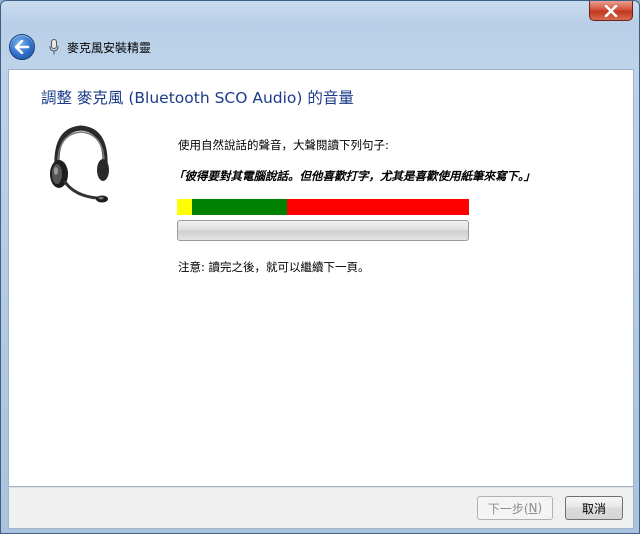 Image resolution: width=640 pixels, height=534 pixels. What do you see at coordinates (197, 98) in the screenshot?
I see `page-heading: 調整 麥克風 (Bluetooth SCO Audio) 的音量` at bounding box center [197, 98].